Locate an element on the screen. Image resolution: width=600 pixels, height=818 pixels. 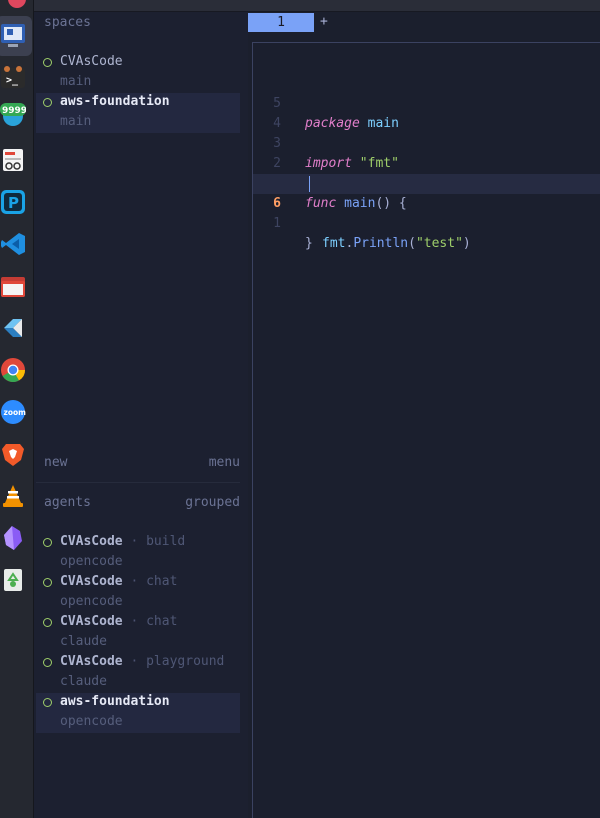
agent-item: CVAsCode · chat opencode is located at coordinates (138, 593).